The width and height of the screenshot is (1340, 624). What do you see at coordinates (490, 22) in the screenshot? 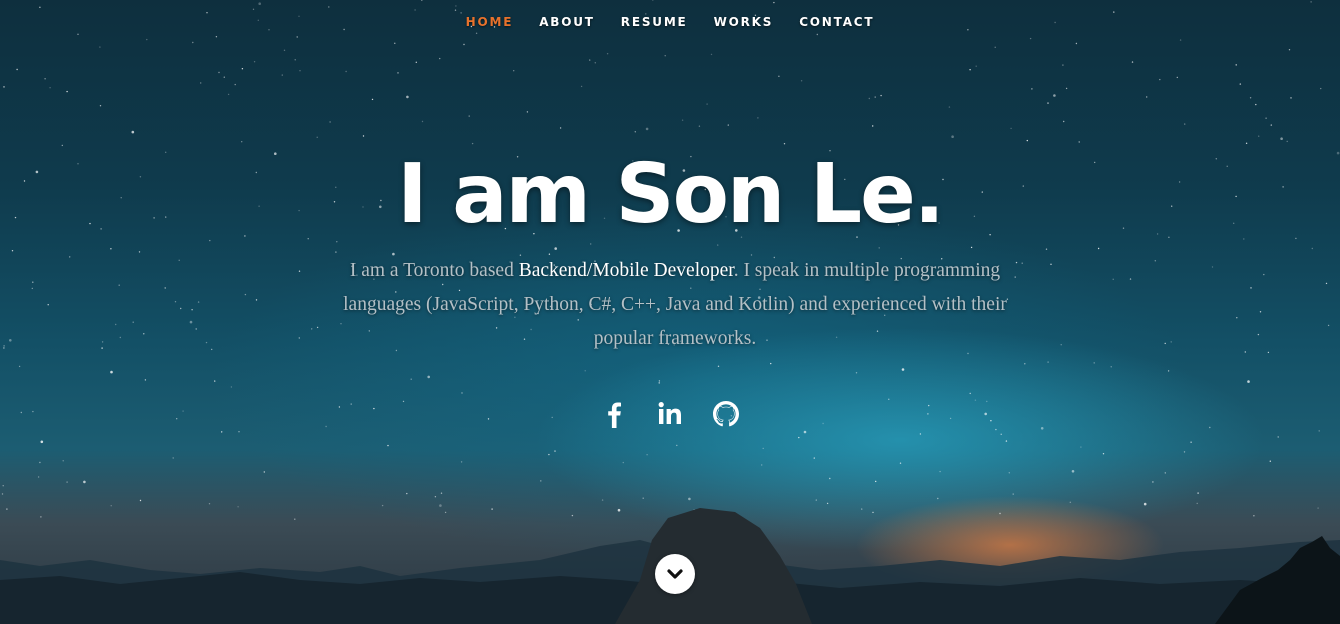
I see `nav-home: HOME` at bounding box center [490, 22].